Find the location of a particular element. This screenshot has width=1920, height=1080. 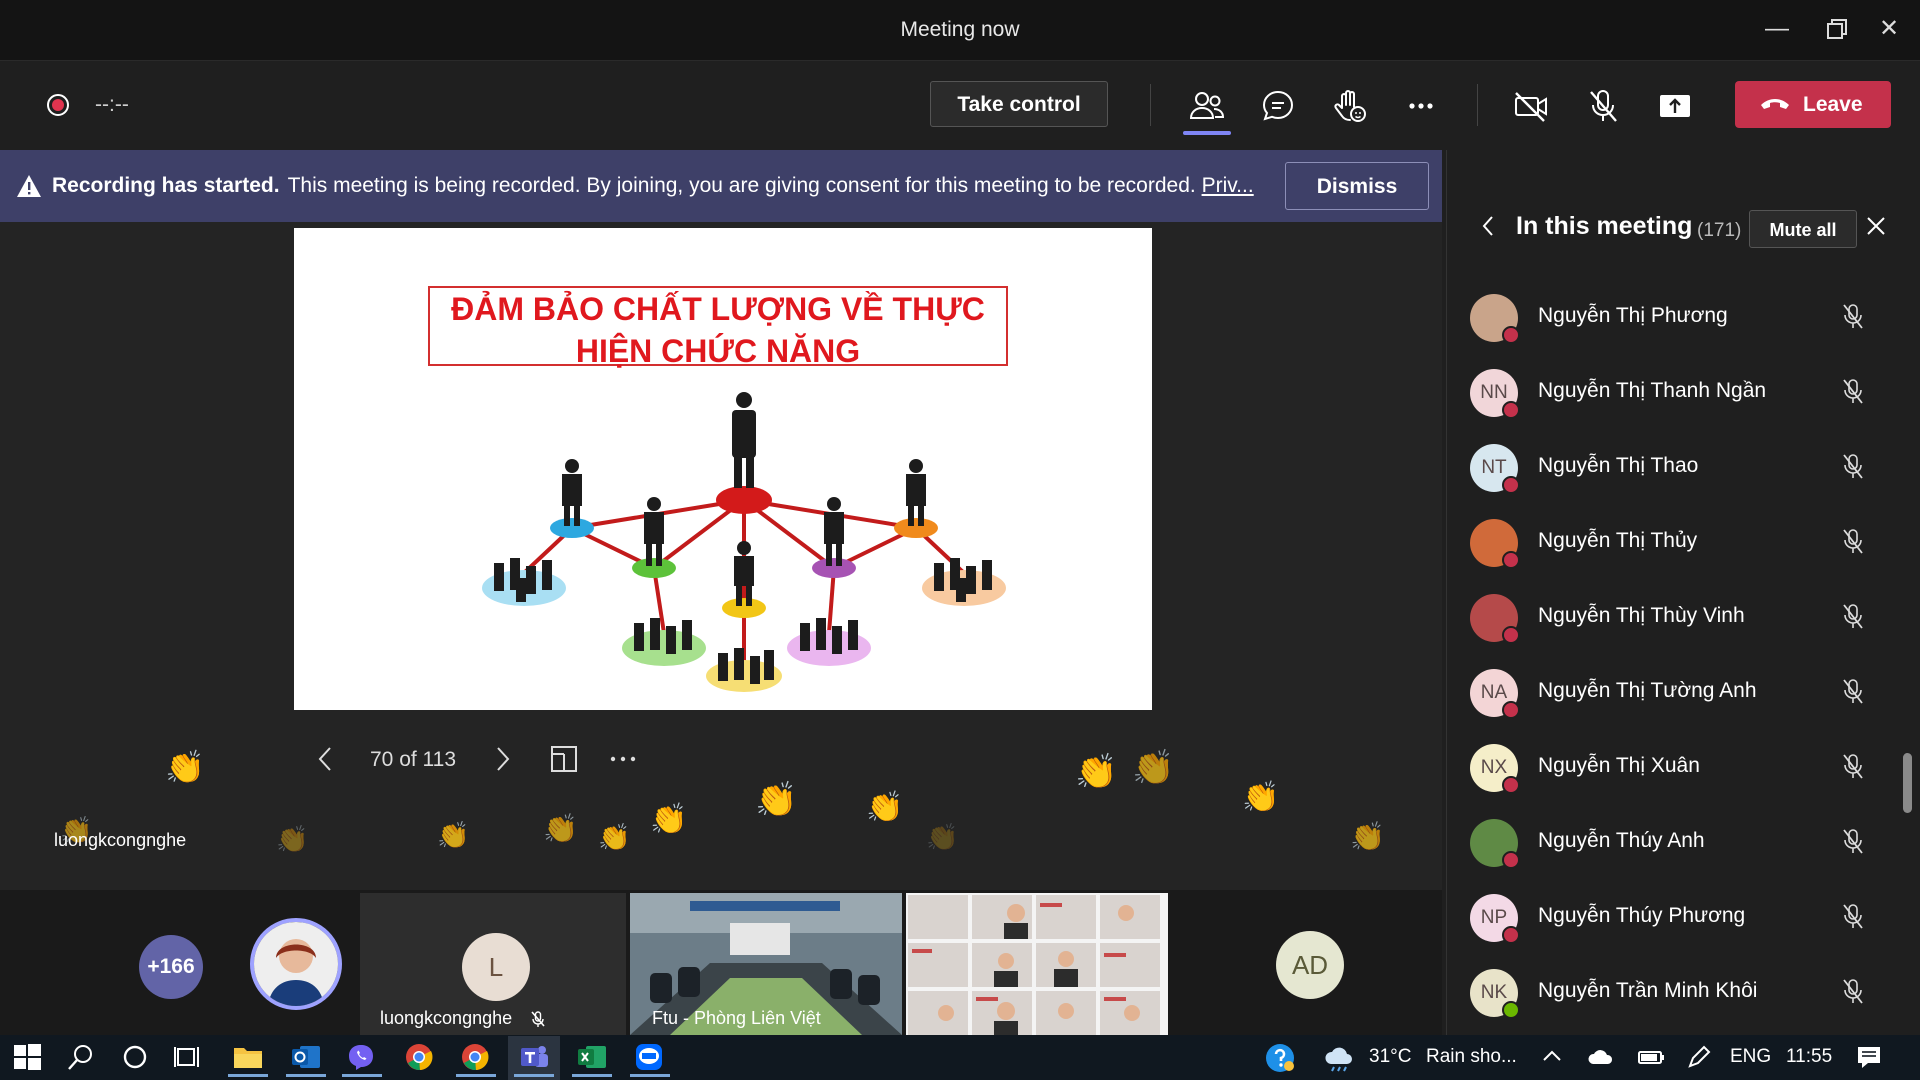

viber-icon is located at coordinates (362, 1058).